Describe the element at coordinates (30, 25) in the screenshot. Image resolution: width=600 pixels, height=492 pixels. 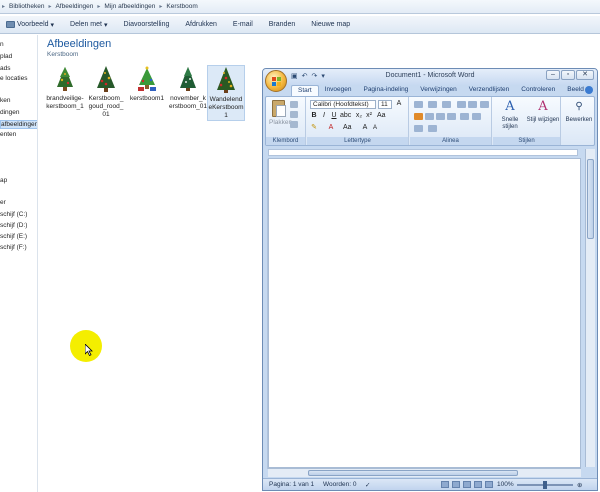
I see `preview-button: Voorbeeld ▾` at that location.